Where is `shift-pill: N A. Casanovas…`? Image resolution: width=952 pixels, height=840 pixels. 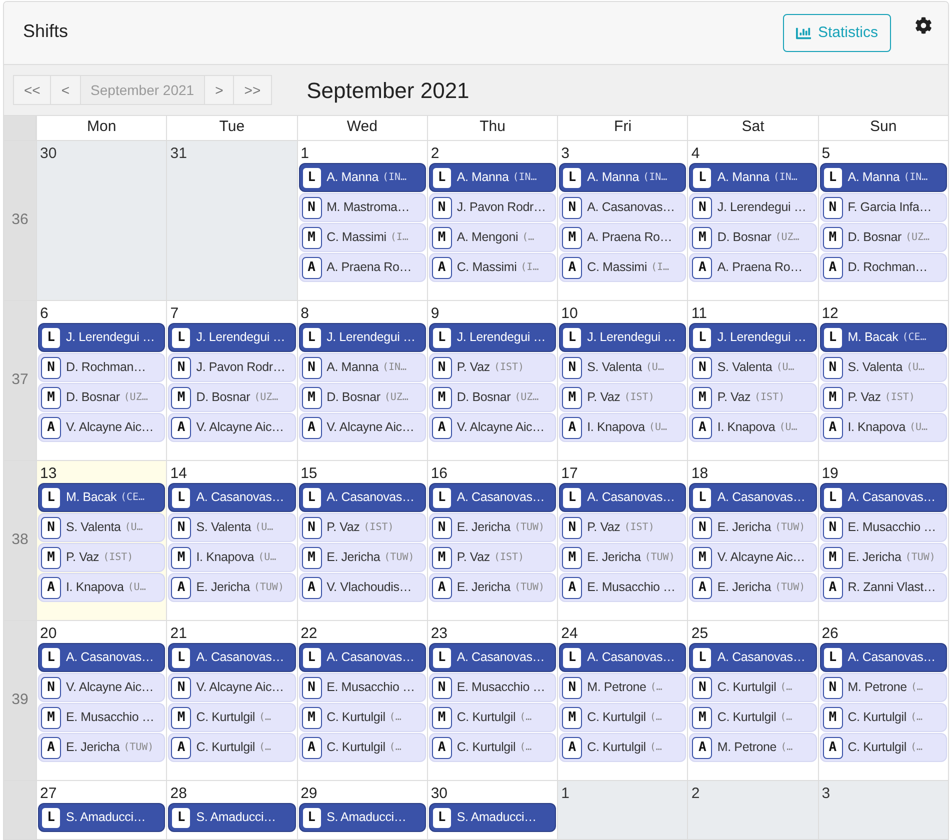 shift-pill: N A. Casanovas… is located at coordinates (622, 207).